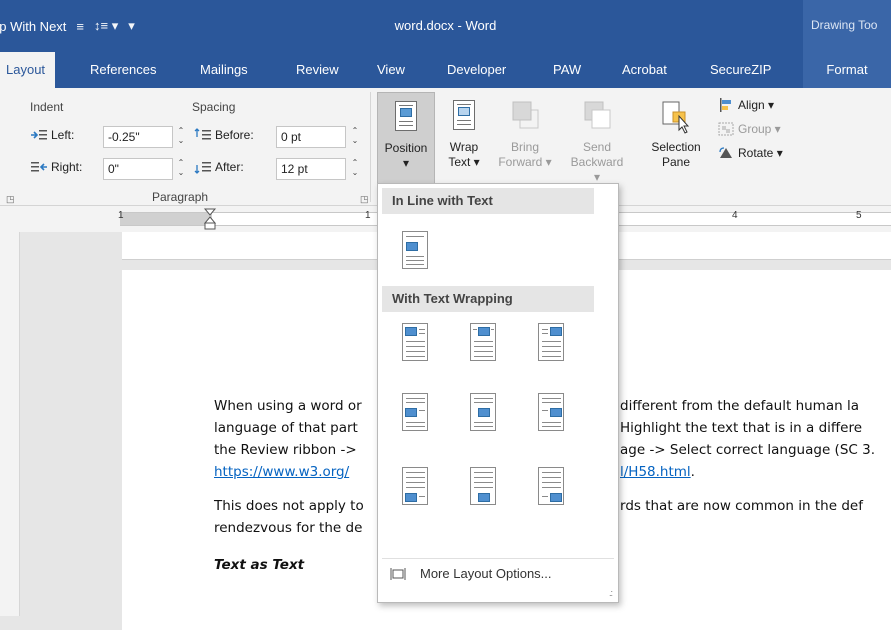  I want to click on indent-left-icon, so click(39, 135).